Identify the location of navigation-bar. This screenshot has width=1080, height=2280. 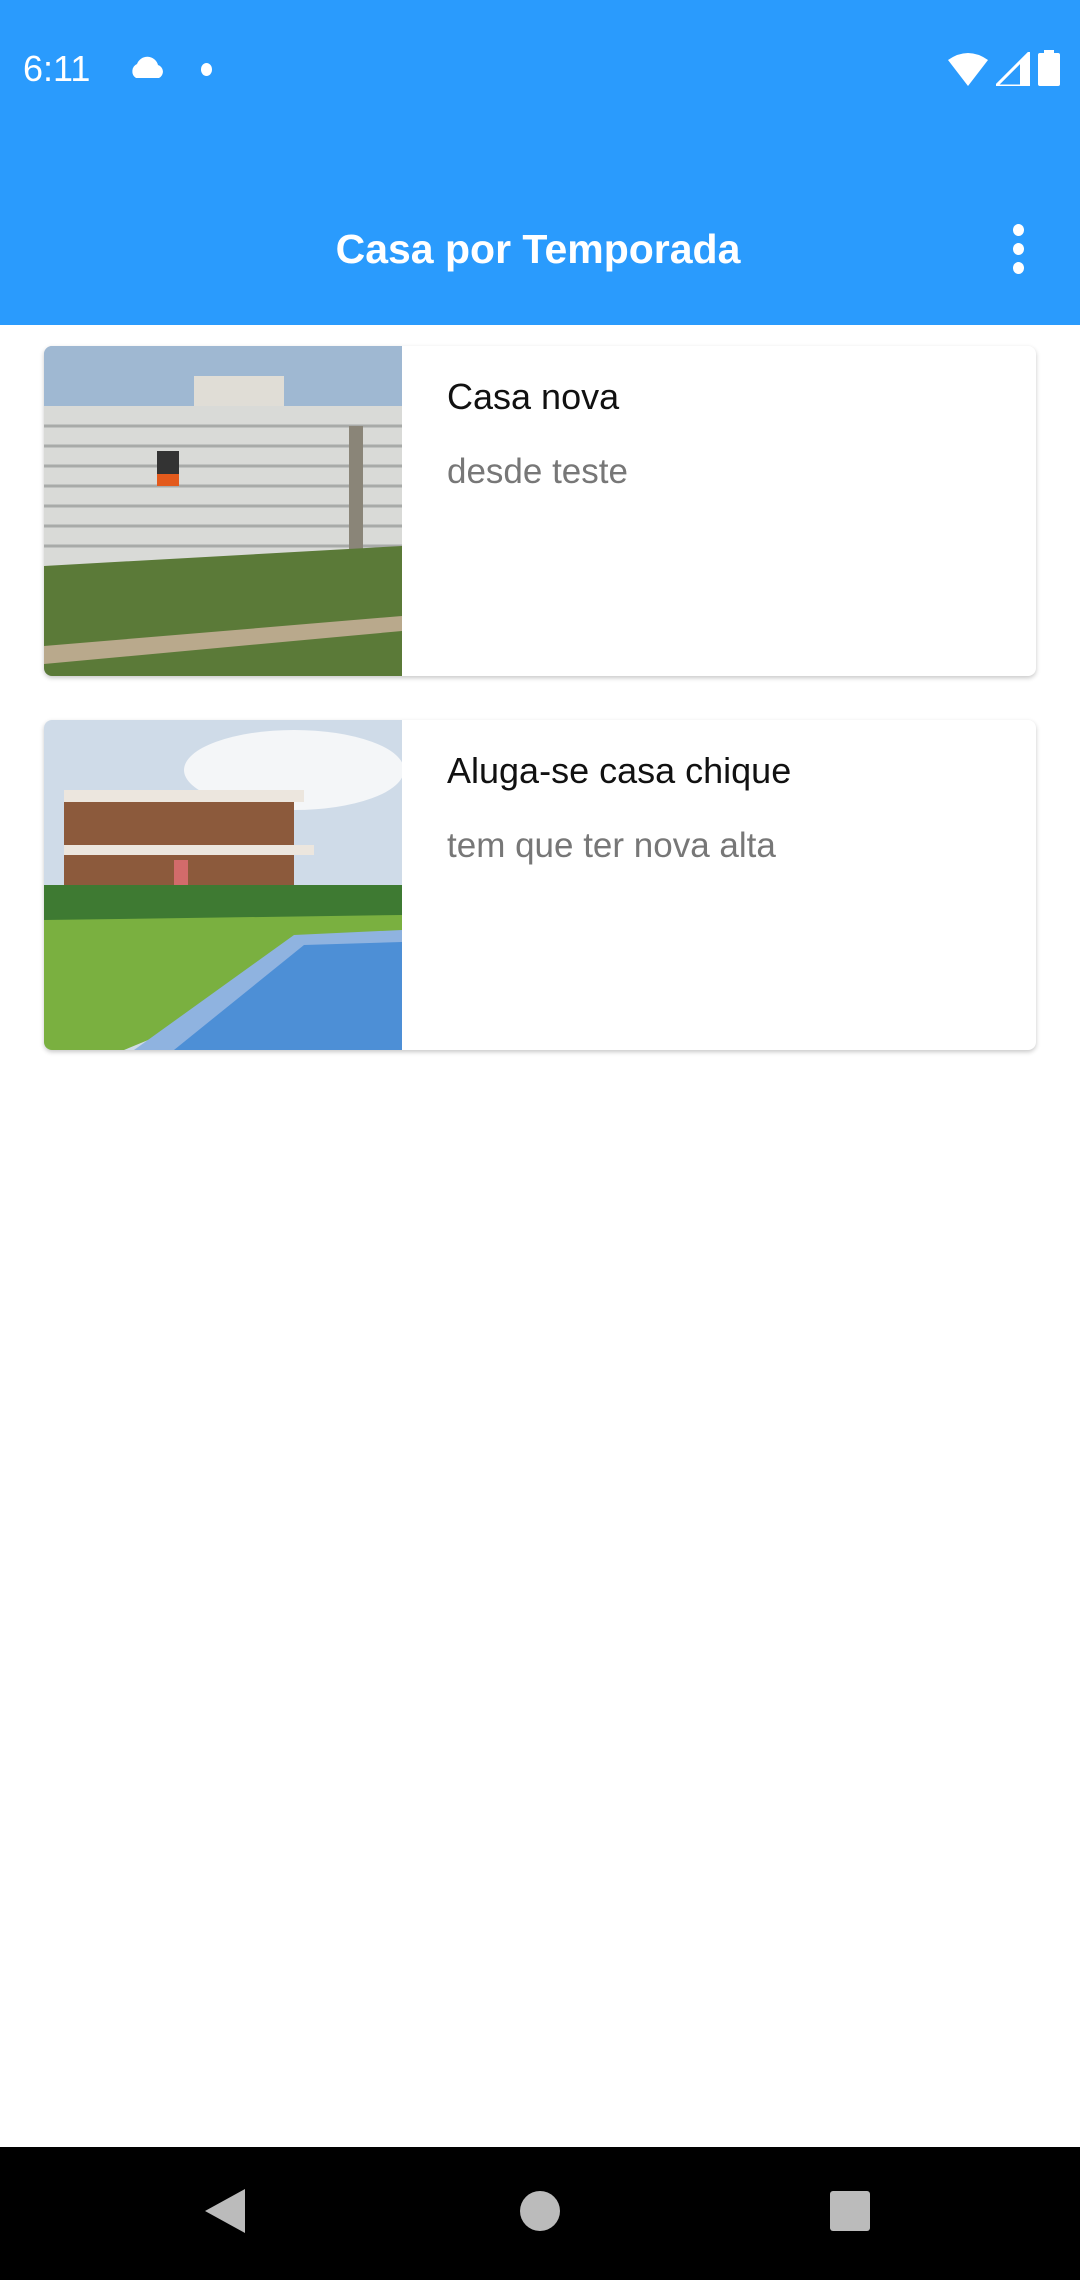
(540, 2213).